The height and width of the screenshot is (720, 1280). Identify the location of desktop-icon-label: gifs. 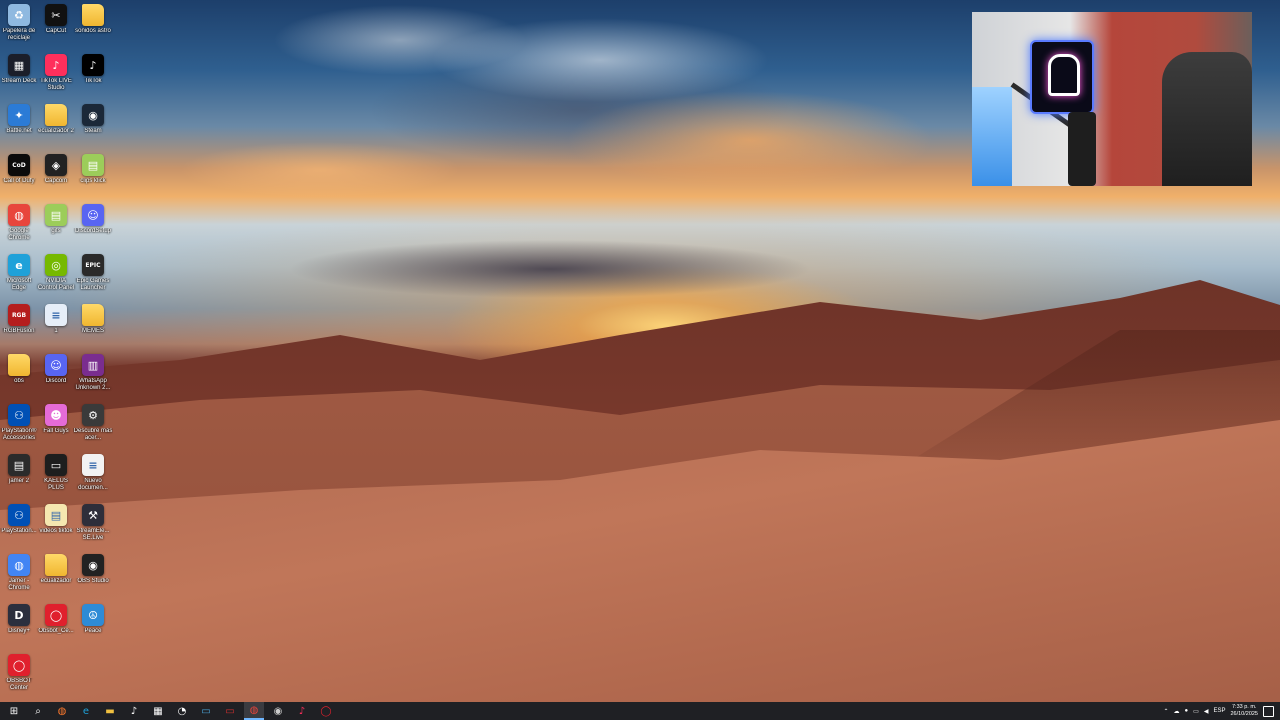
(56, 231).